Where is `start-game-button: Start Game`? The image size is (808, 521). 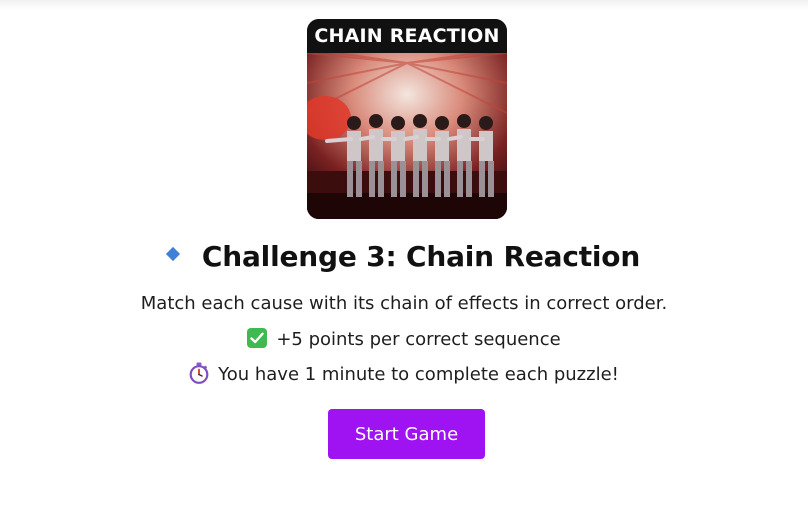
start-game-button: Start Game is located at coordinates (406, 434).